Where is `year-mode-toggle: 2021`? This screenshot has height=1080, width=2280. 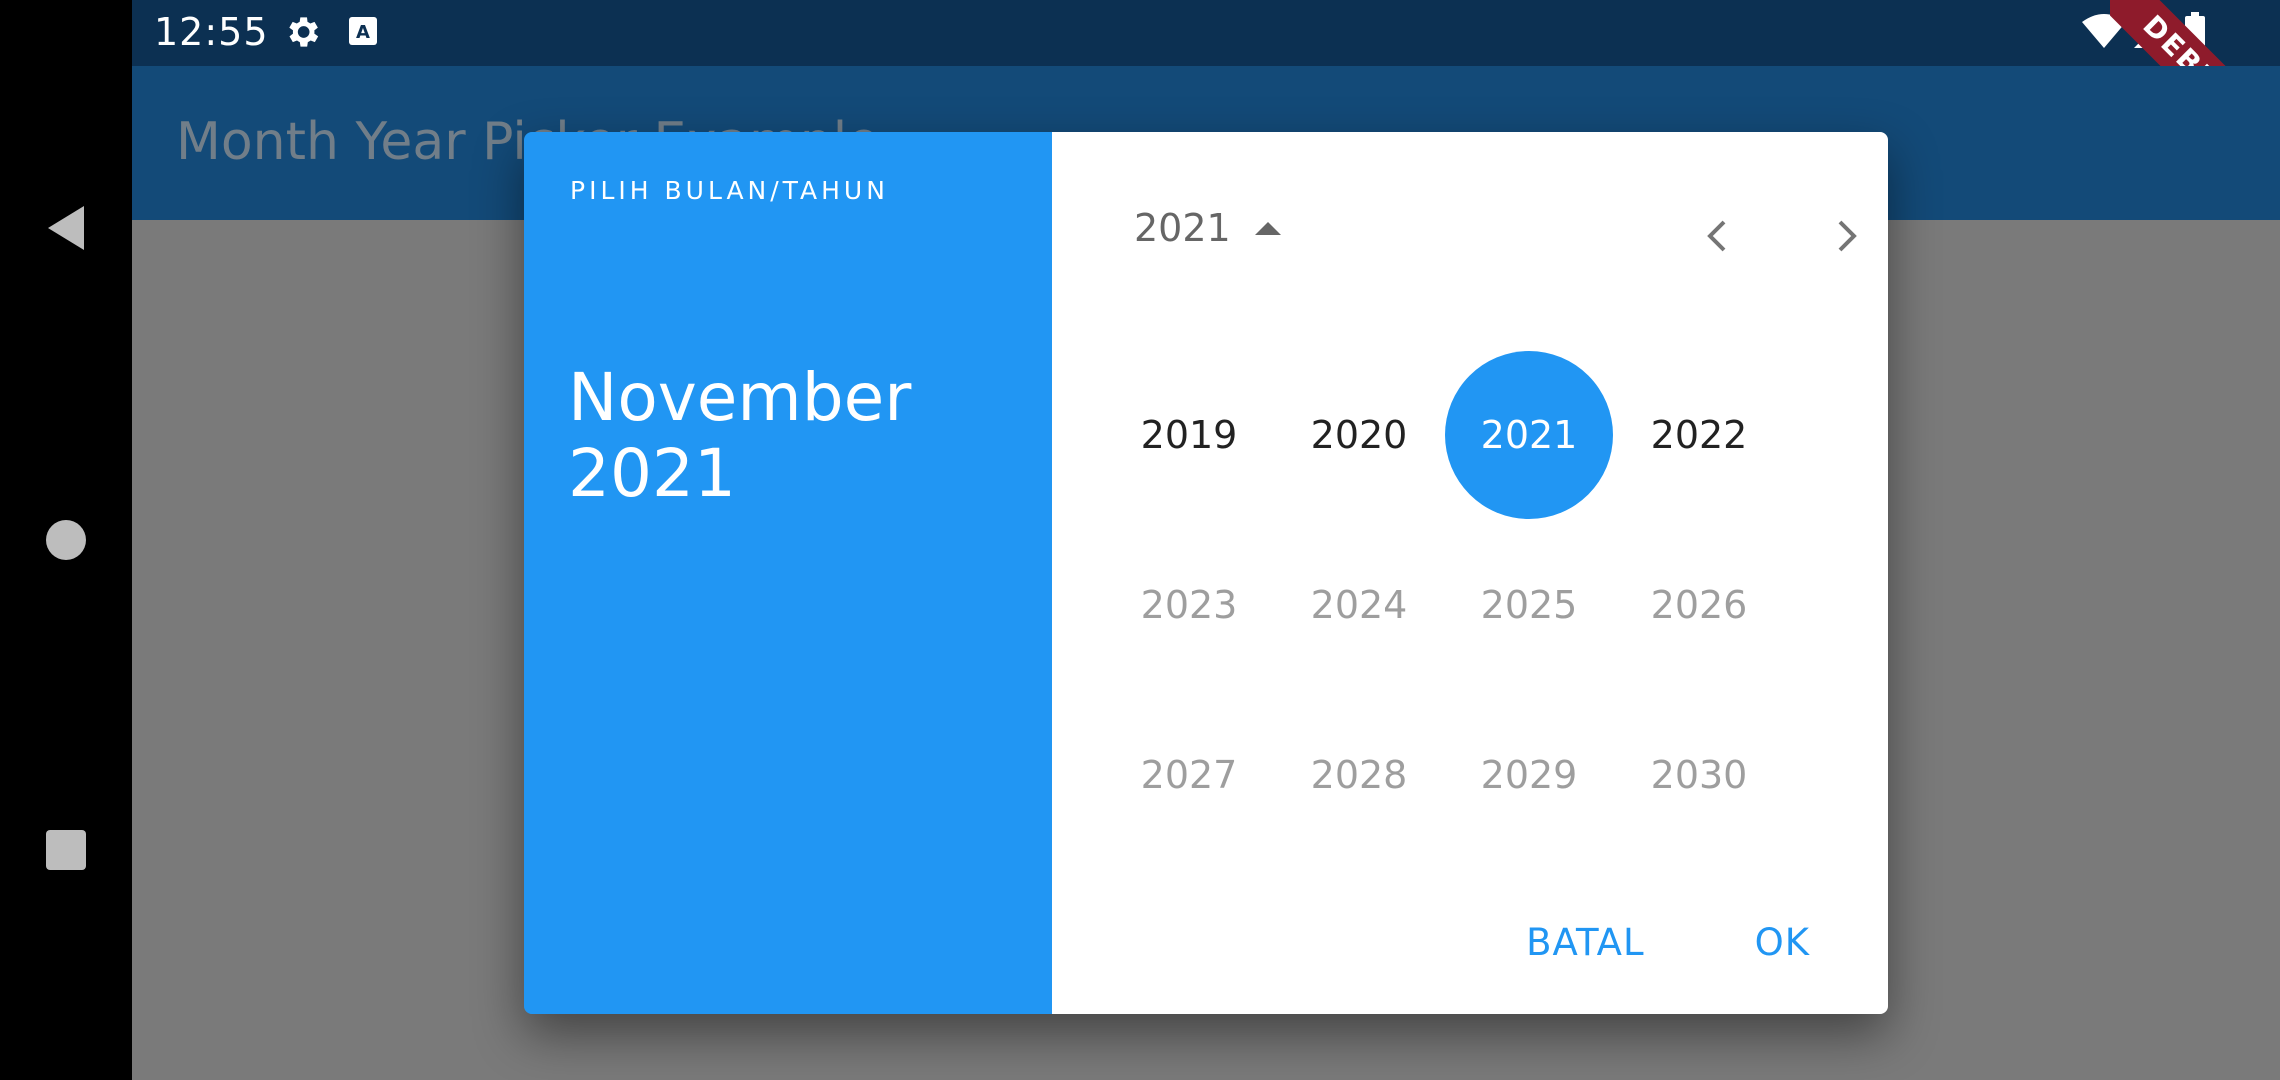 year-mode-toggle: 2021 is located at coordinates (1207, 228).